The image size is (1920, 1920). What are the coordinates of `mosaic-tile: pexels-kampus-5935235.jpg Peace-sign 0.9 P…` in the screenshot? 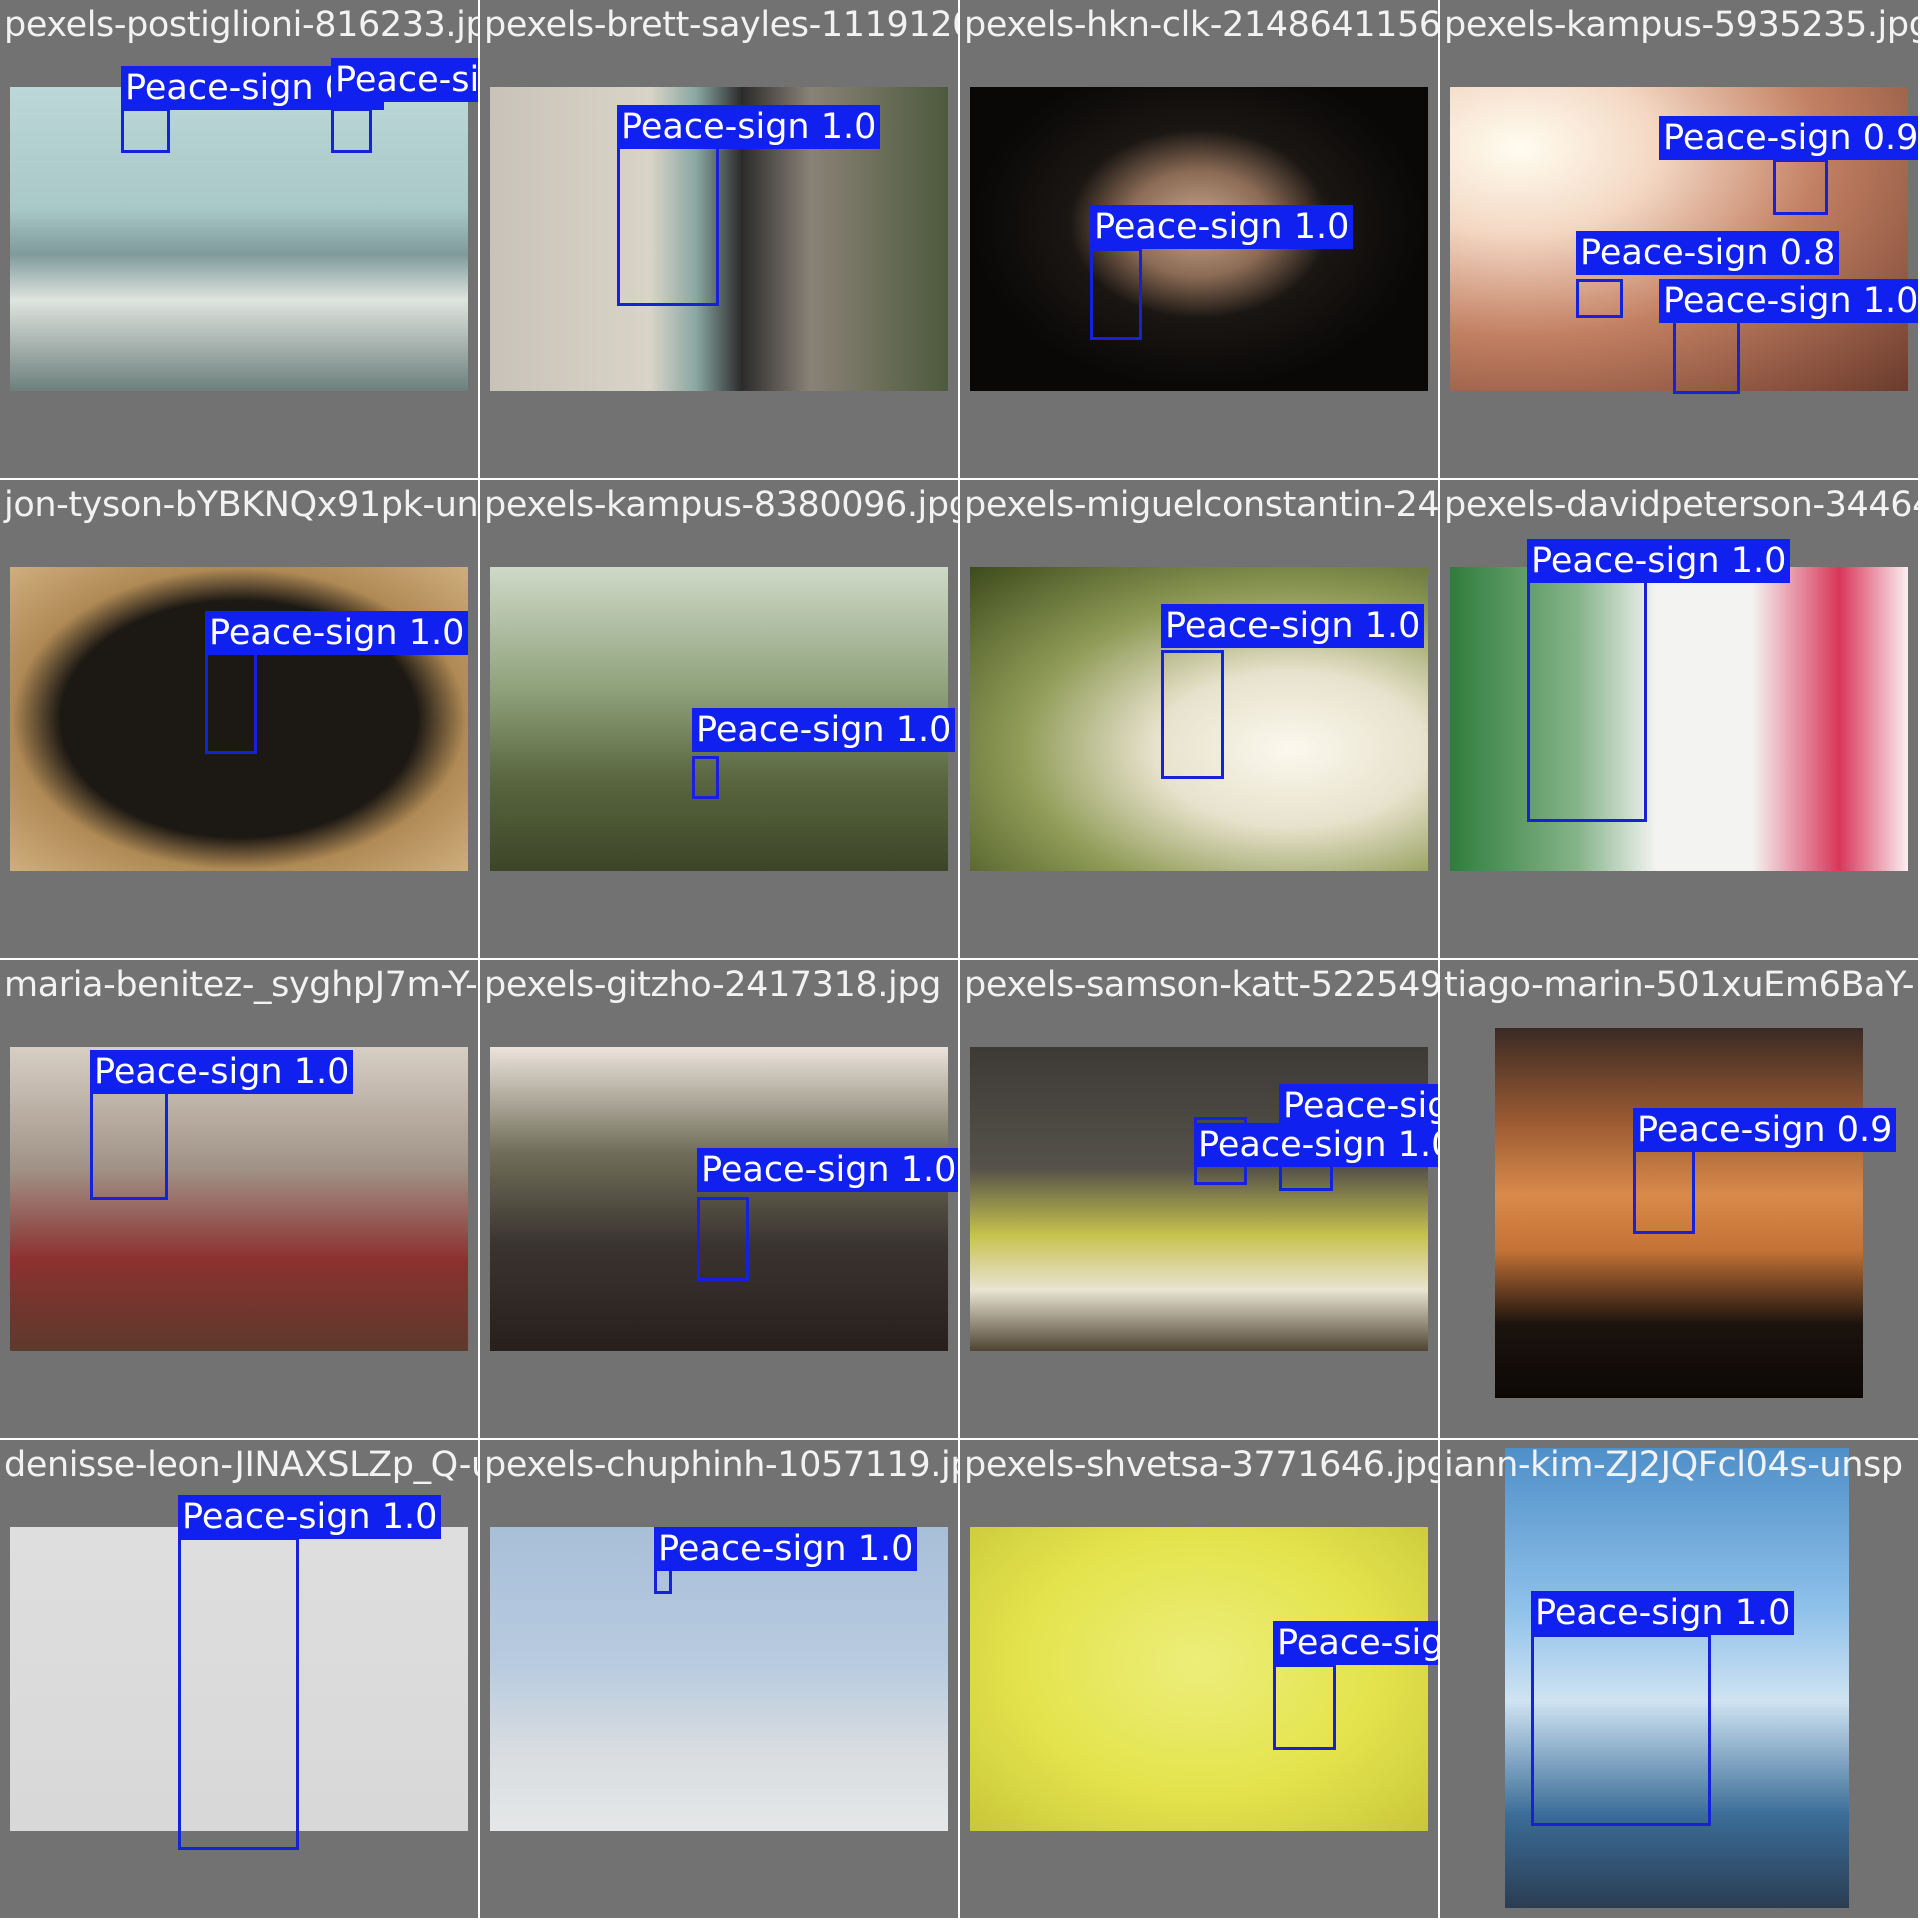 It's located at (1679, 239).